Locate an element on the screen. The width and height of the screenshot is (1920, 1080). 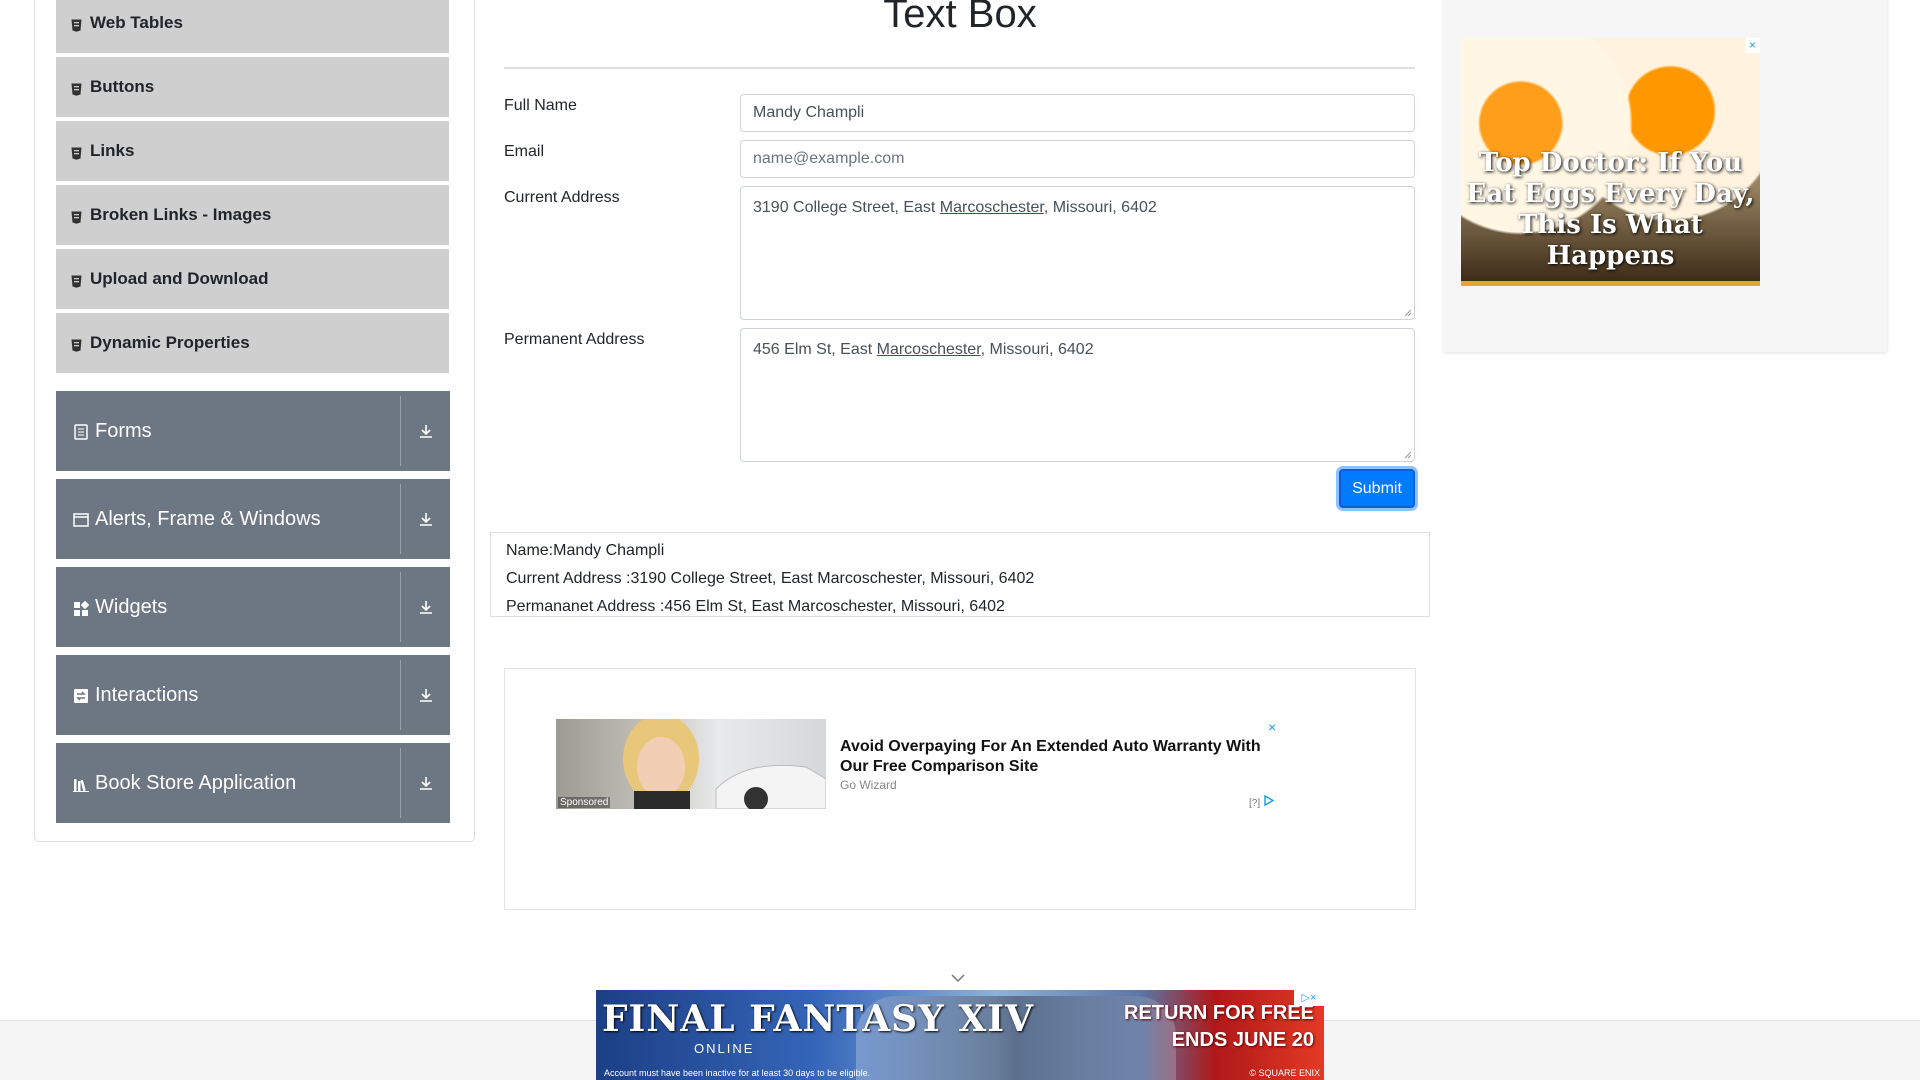
window-icon is located at coordinates (81, 519).